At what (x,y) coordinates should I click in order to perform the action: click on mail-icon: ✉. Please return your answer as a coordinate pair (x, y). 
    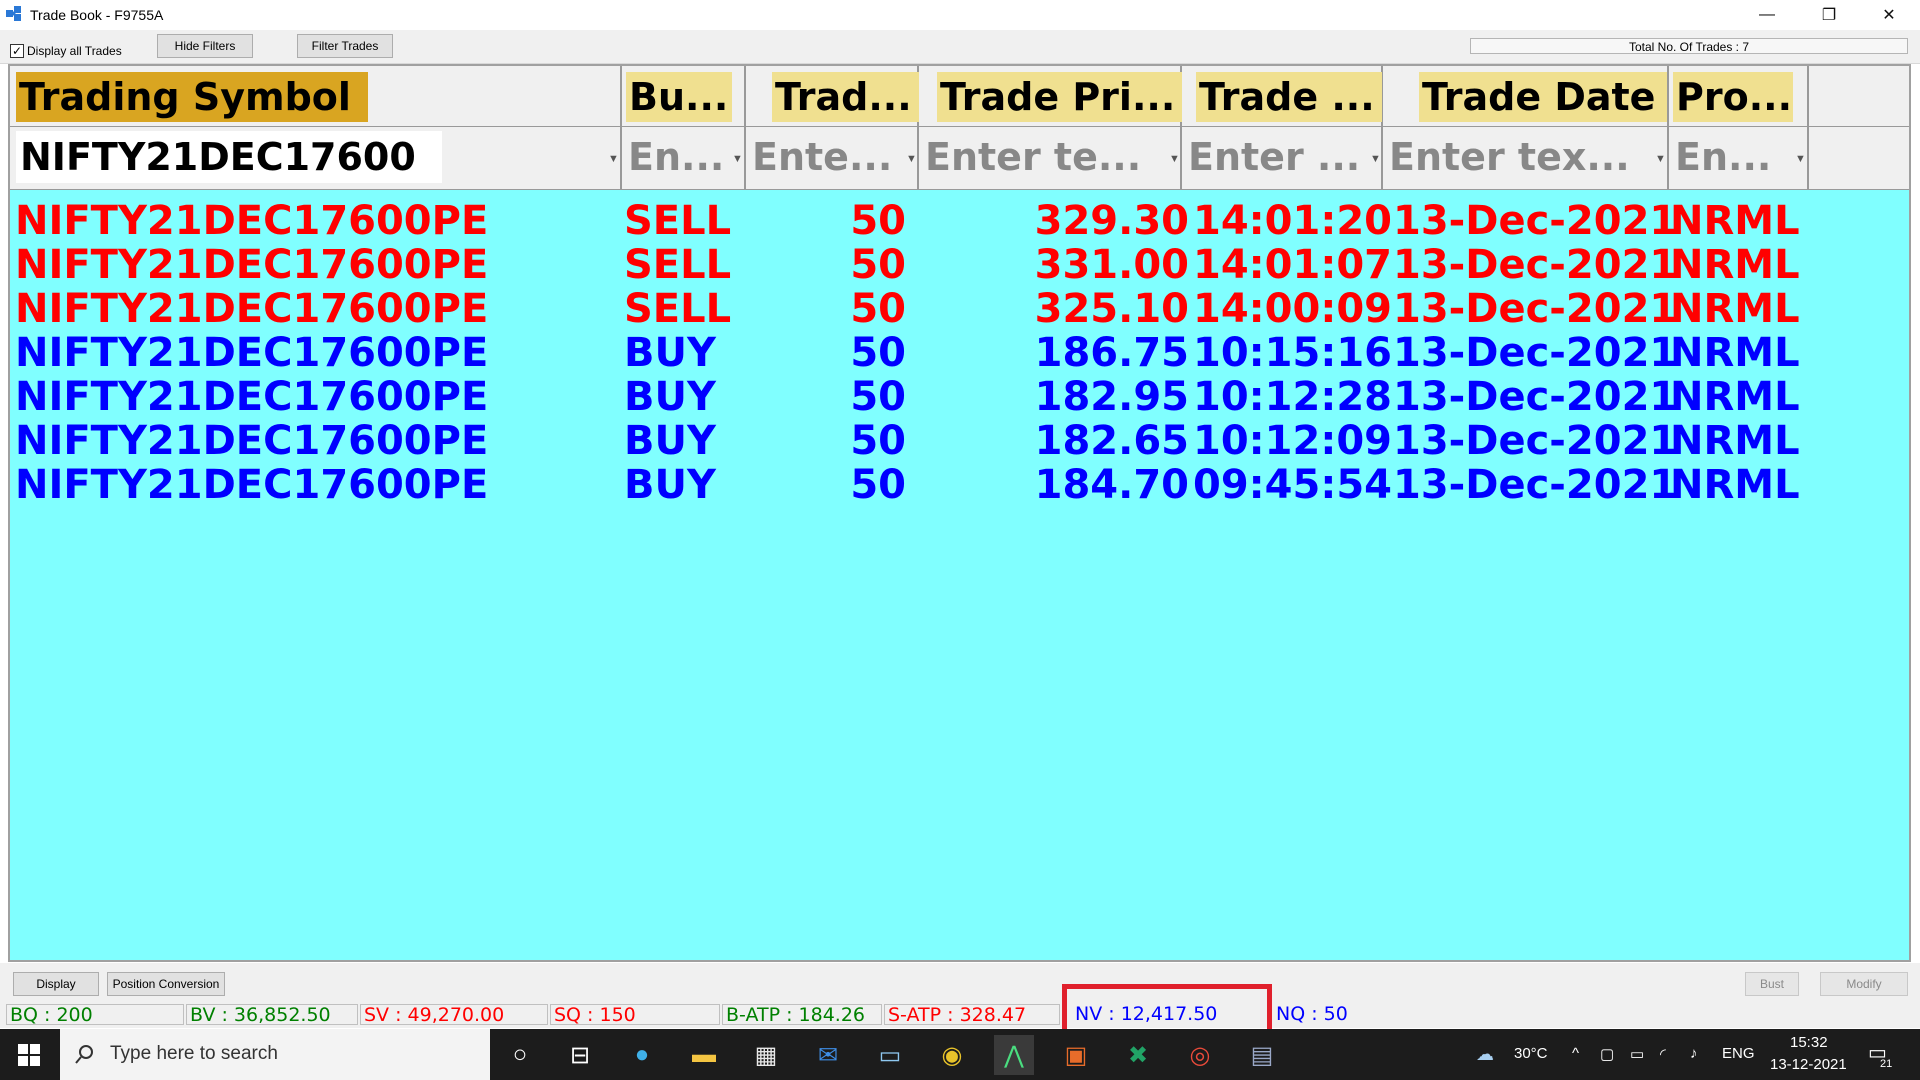
    Looking at the image, I should click on (828, 1055).